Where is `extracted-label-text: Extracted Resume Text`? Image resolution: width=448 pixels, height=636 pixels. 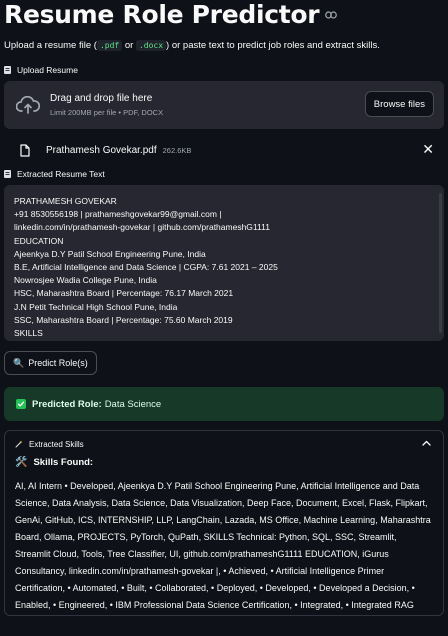
extracted-label-text: Extracted Resume Text is located at coordinates (61, 174).